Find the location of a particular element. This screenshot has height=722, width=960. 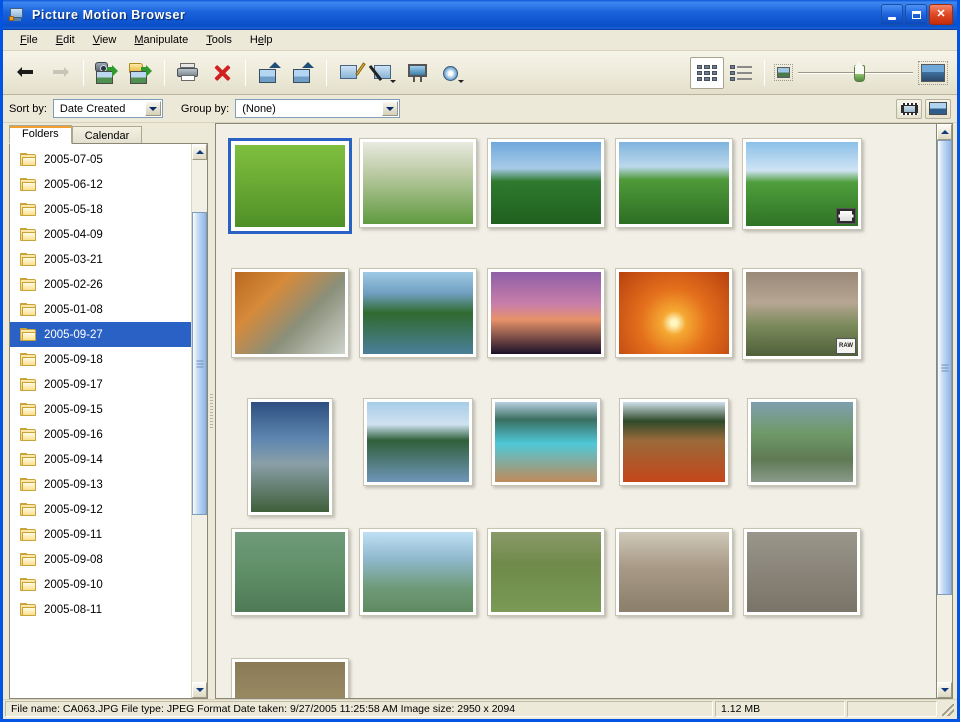

thumbnail-finch-on-seedhead is located at coordinates (290, 572).